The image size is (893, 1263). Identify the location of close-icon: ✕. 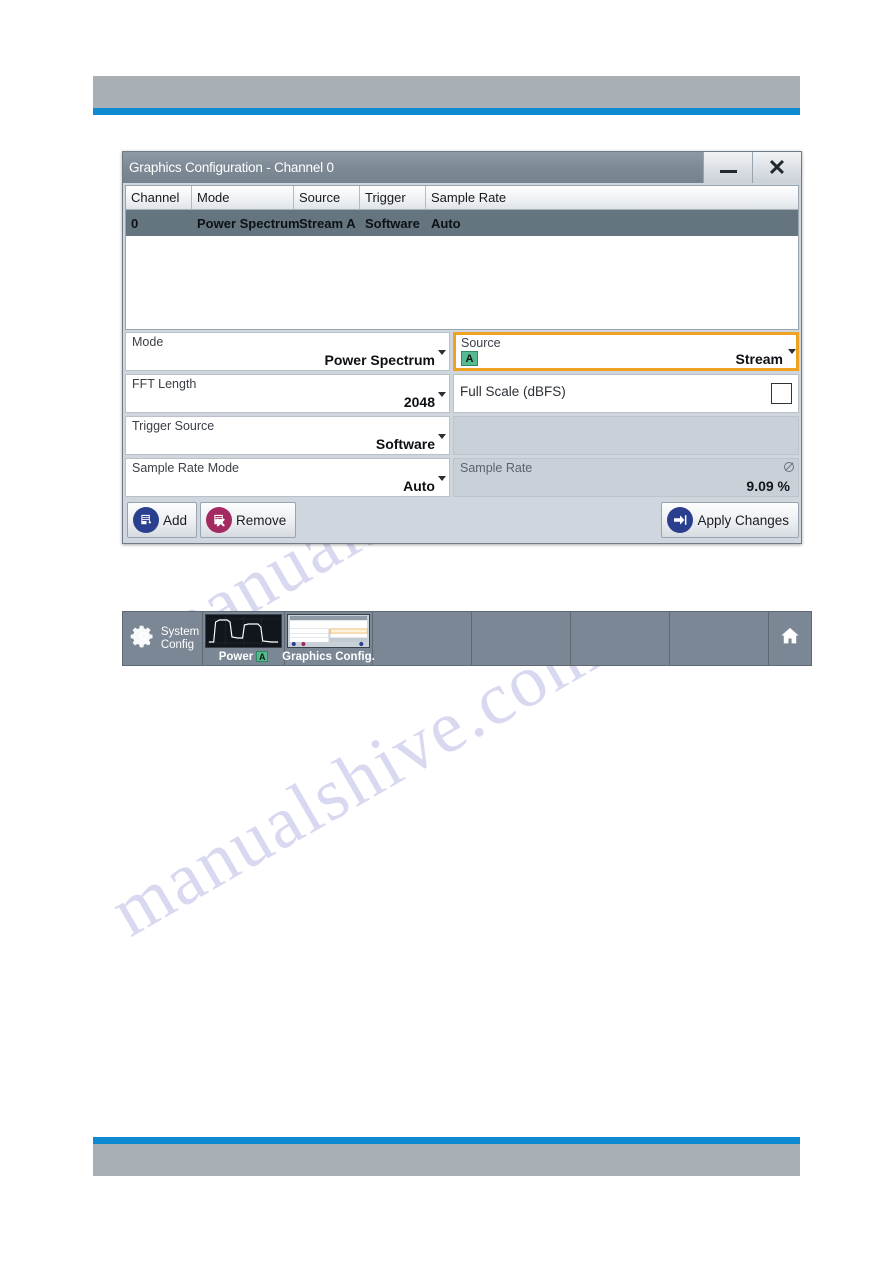
(777, 167).